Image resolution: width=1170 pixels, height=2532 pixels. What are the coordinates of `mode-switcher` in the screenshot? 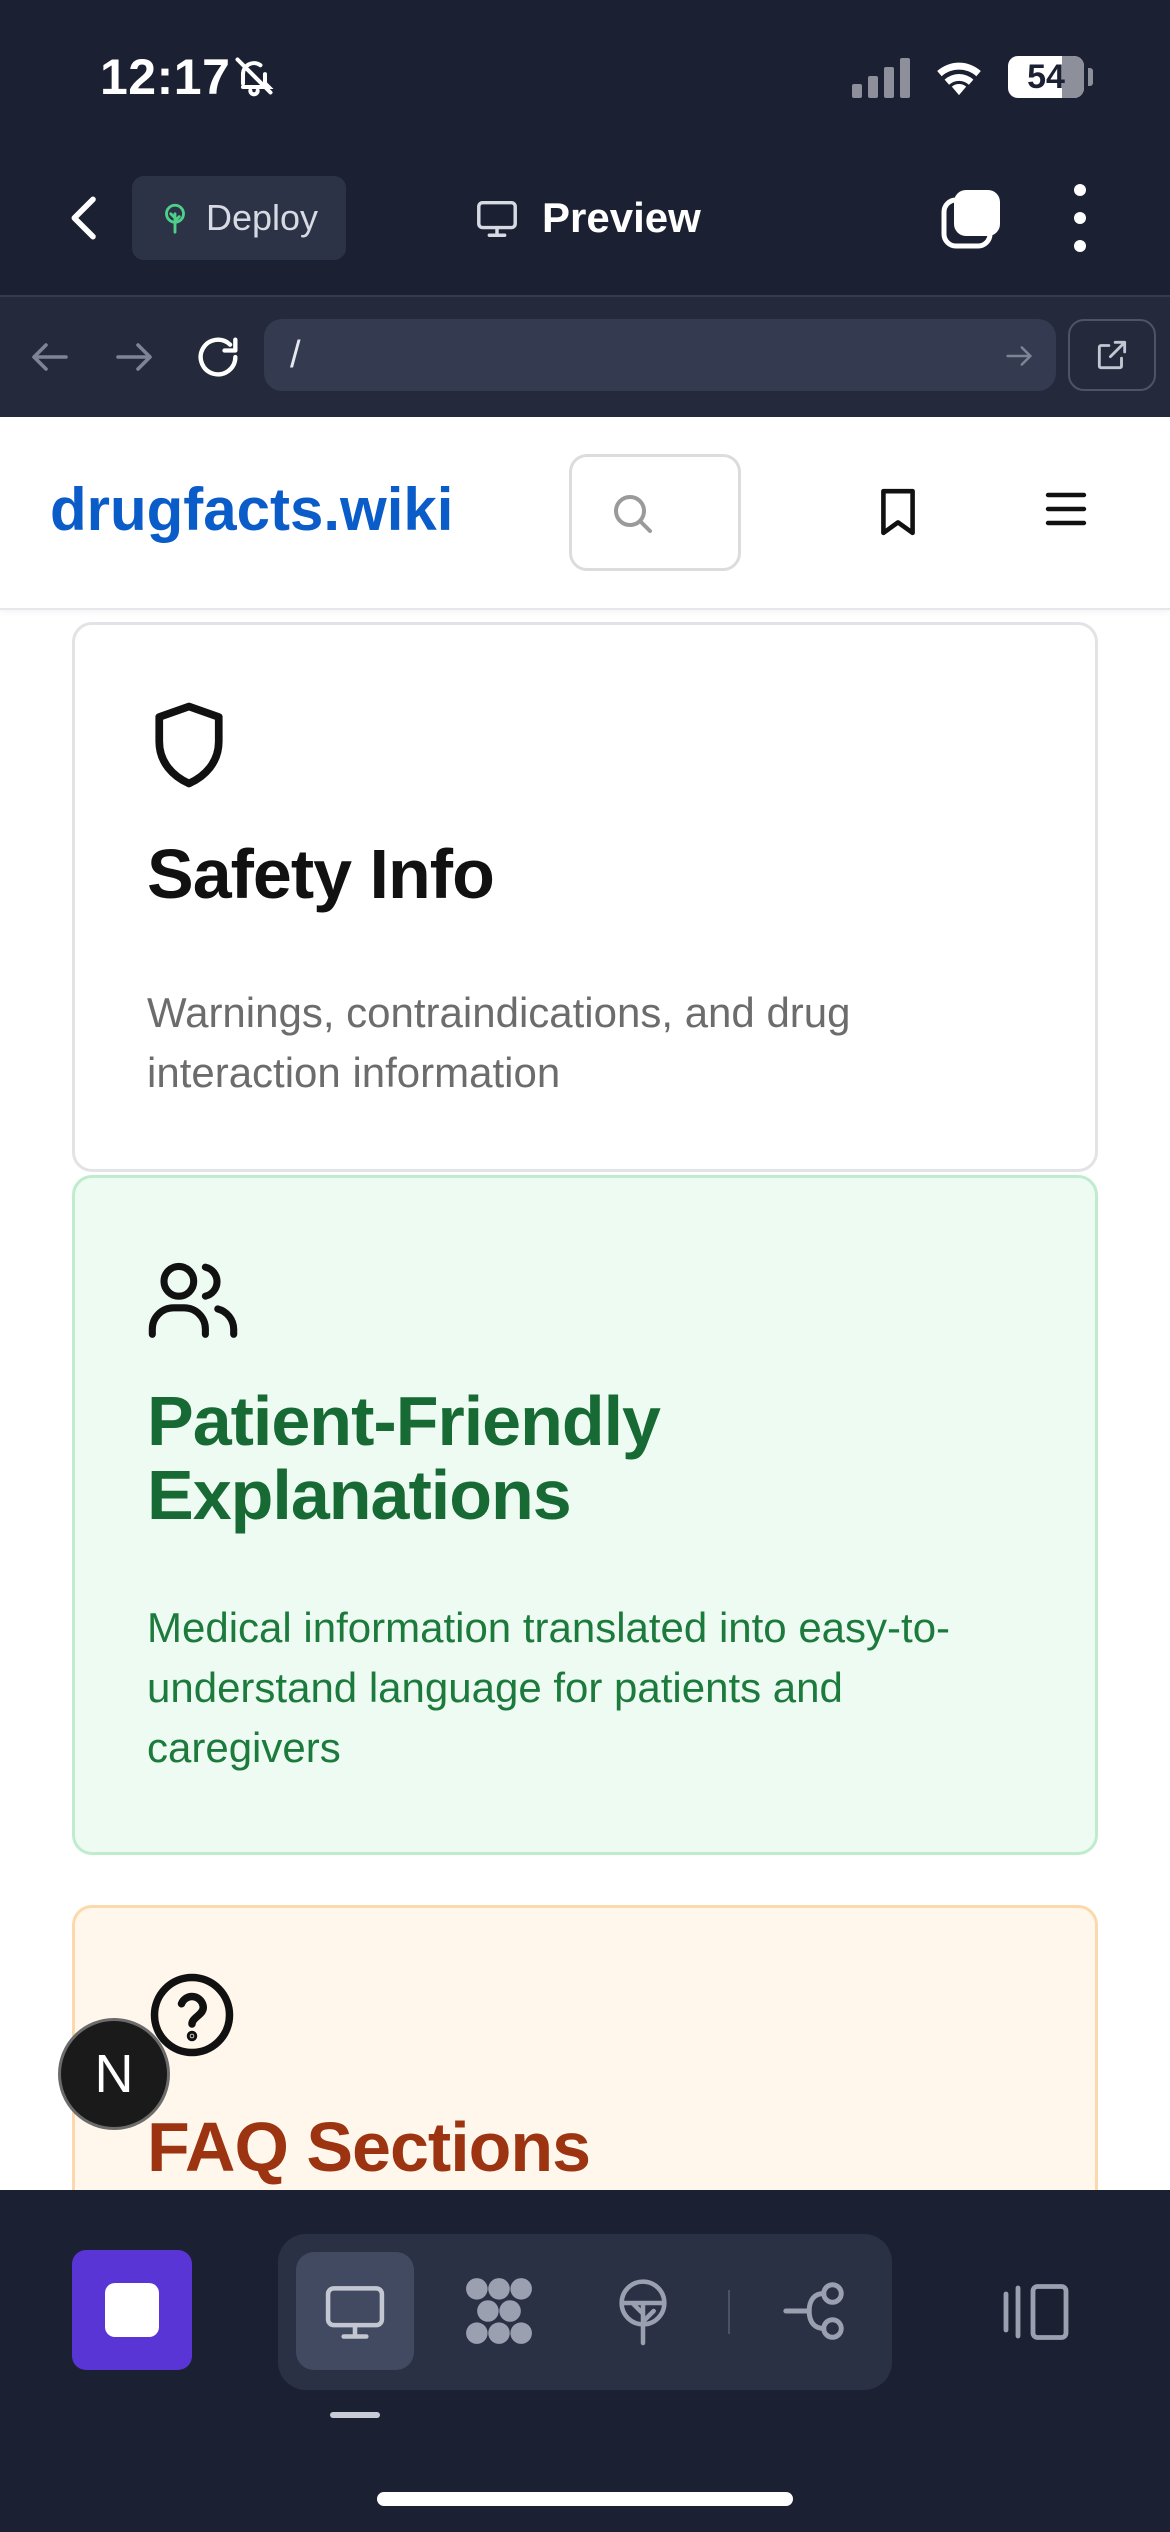 It's located at (585, 2312).